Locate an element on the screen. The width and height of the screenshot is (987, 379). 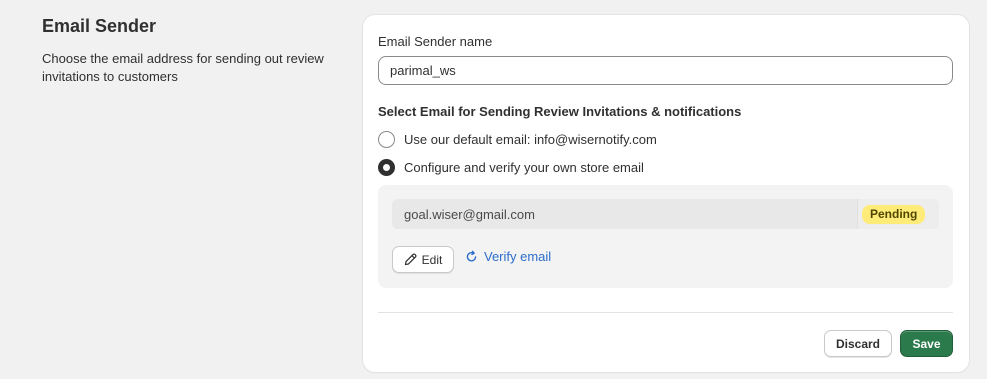
sender-name-input is located at coordinates (665, 70).